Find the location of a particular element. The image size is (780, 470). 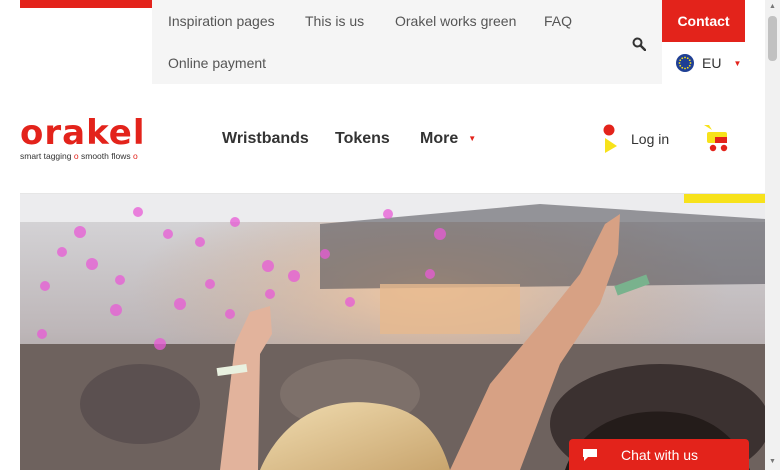

chat-bubble-icon is located at coordinates (590, 454).